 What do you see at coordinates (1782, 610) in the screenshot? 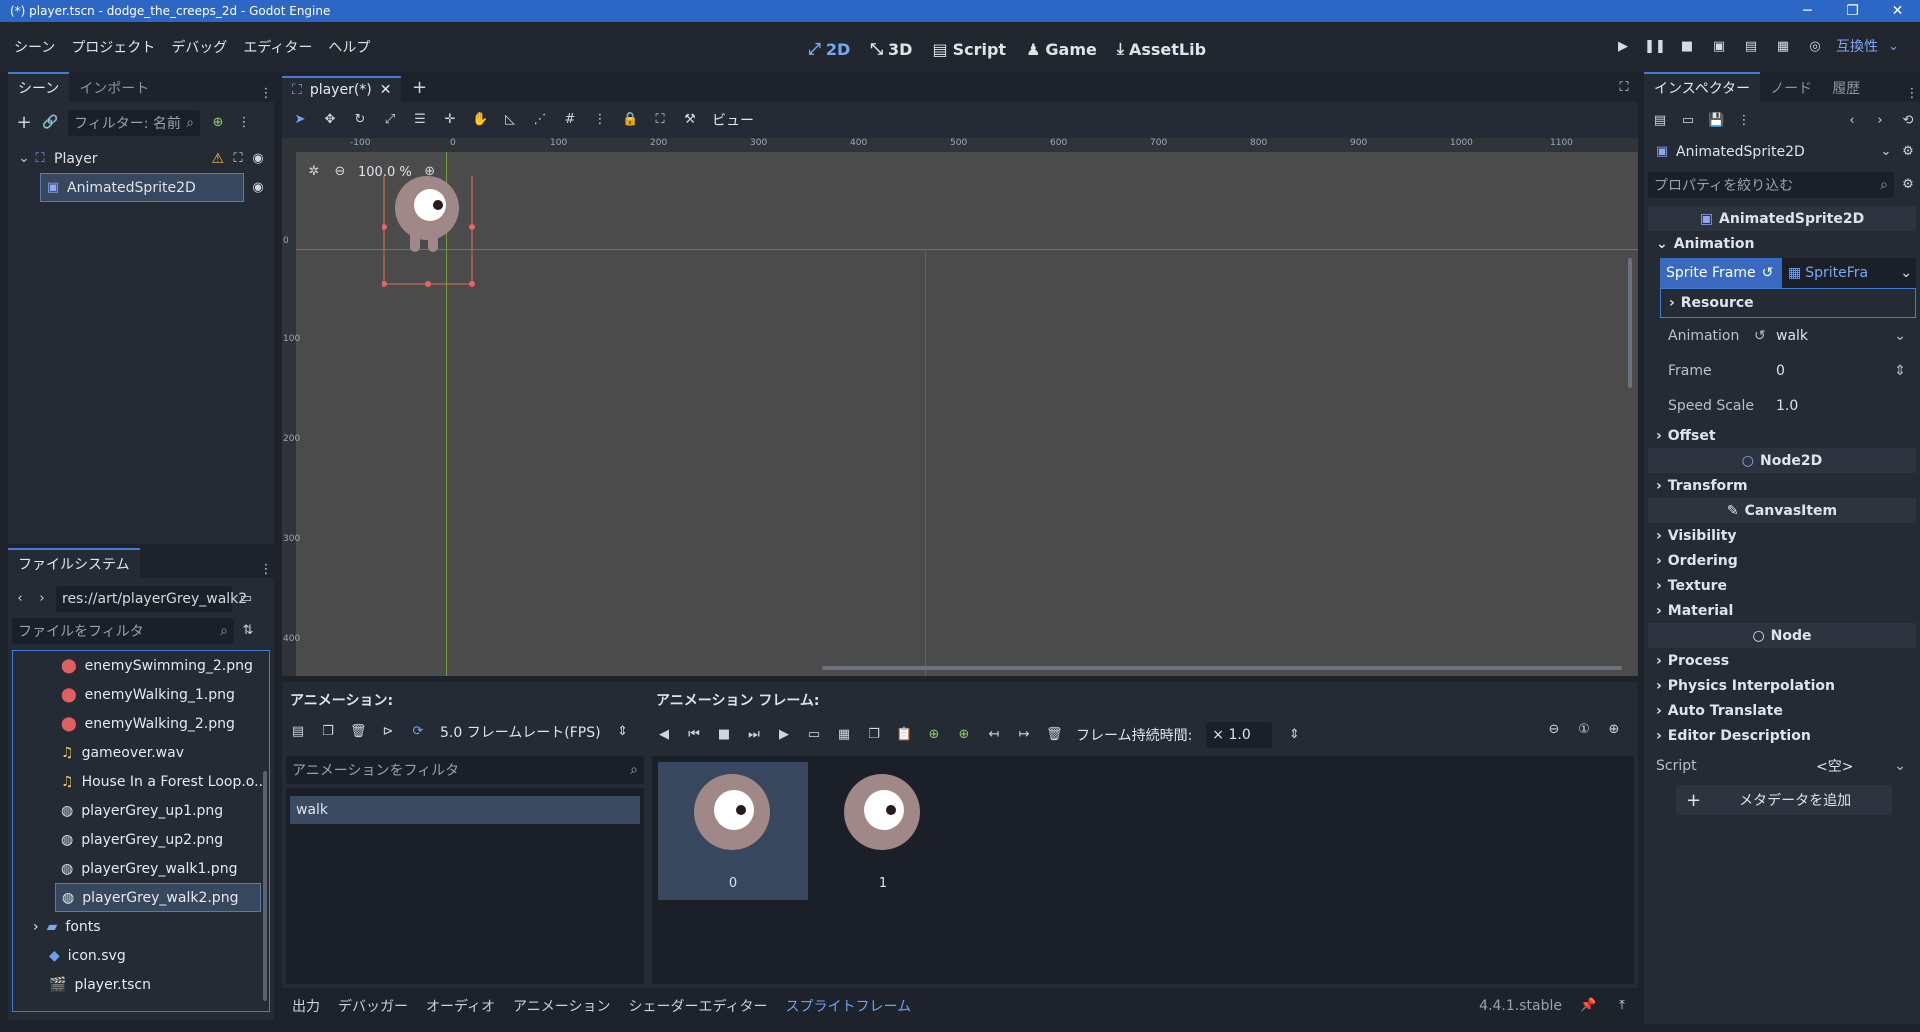
I see `section-material: › Material` at bounding box center [1782, 610].